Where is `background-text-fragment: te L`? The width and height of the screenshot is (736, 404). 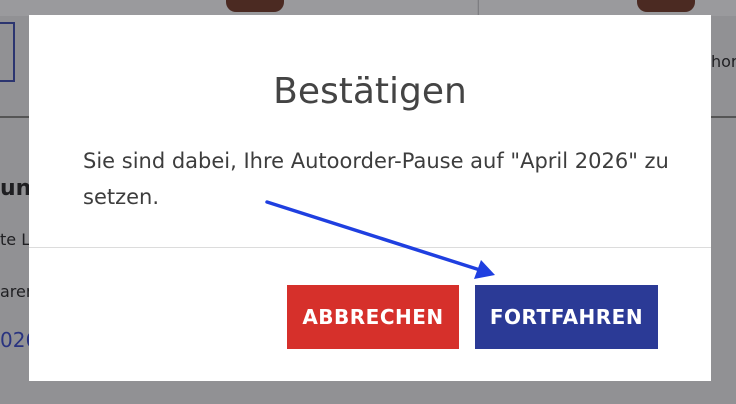
background-text-fragment: te L is located at coordinates (14, 239).